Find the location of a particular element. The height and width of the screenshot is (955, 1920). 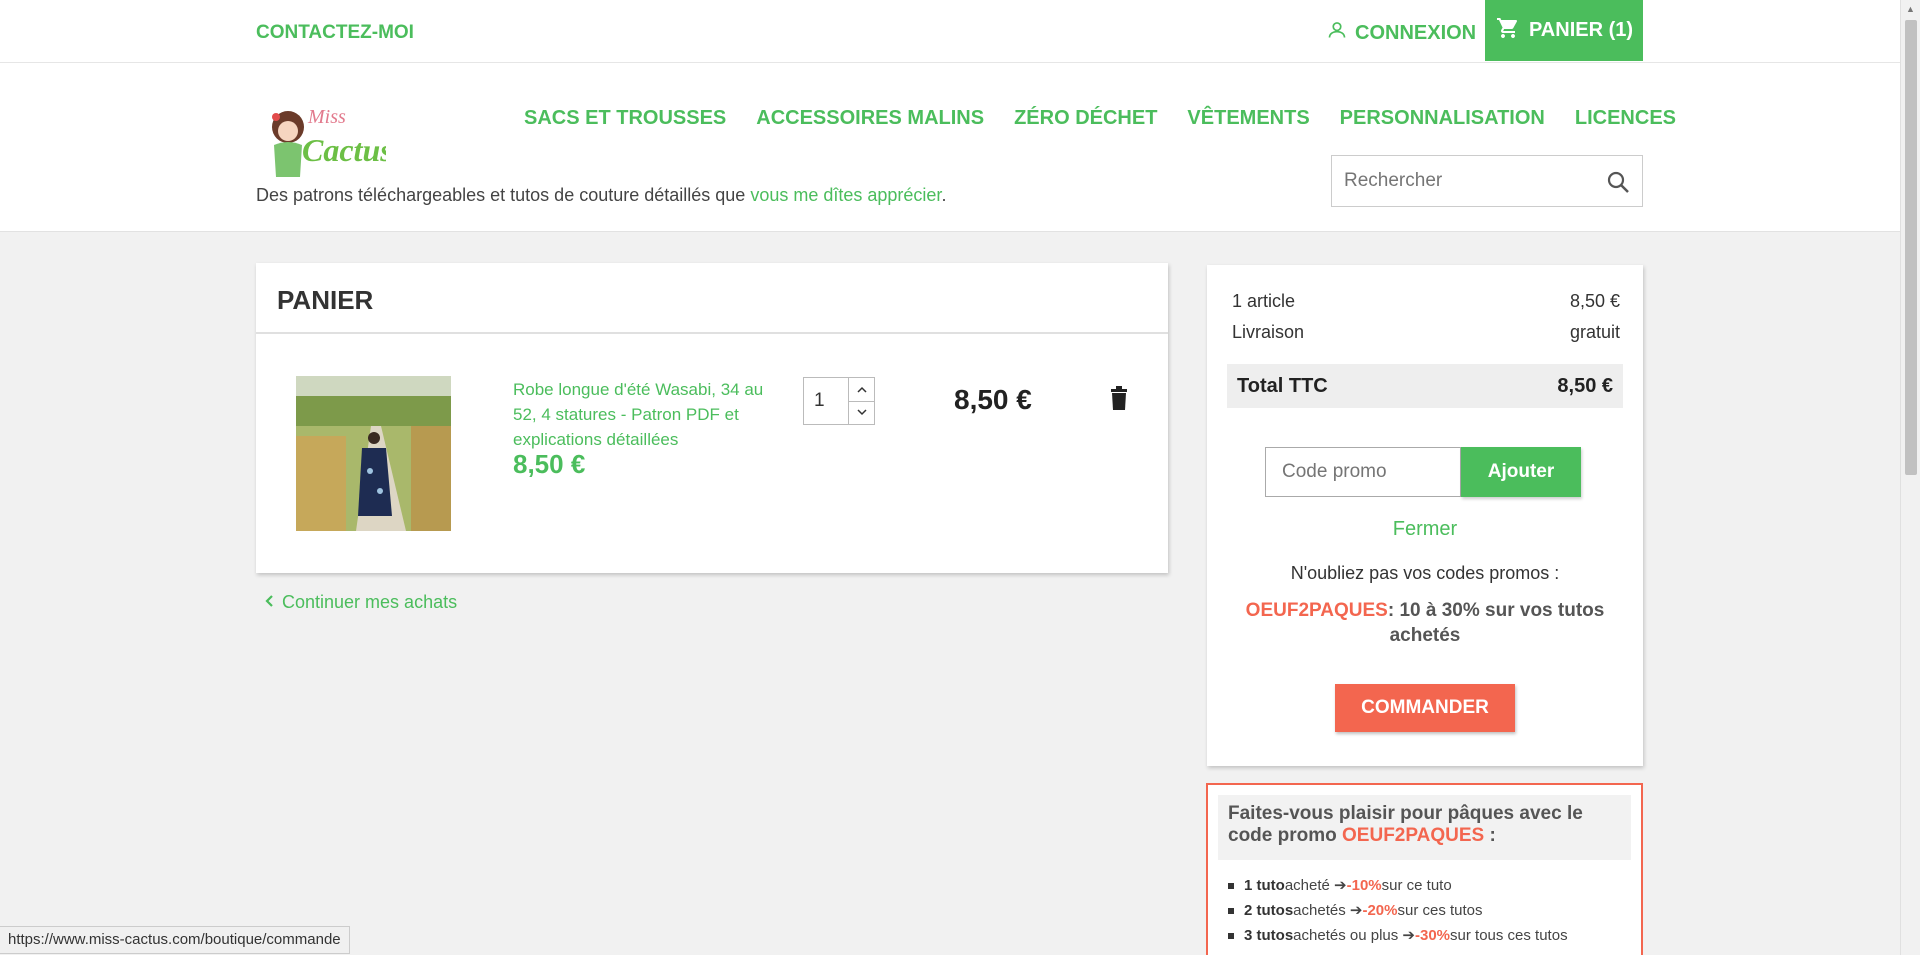

chevron-up-icon is located at coordinates (861, 389).